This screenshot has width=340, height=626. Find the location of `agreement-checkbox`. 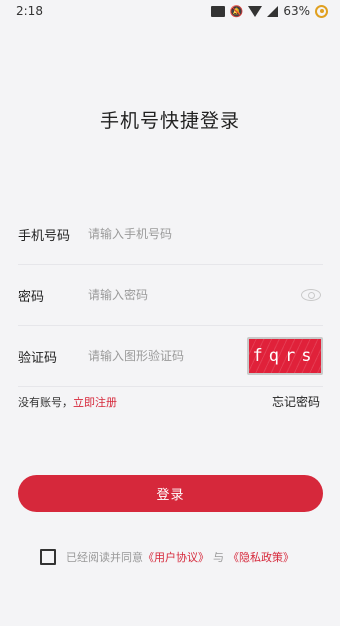

agreement-checkbox is located at coordinates (48, 557).